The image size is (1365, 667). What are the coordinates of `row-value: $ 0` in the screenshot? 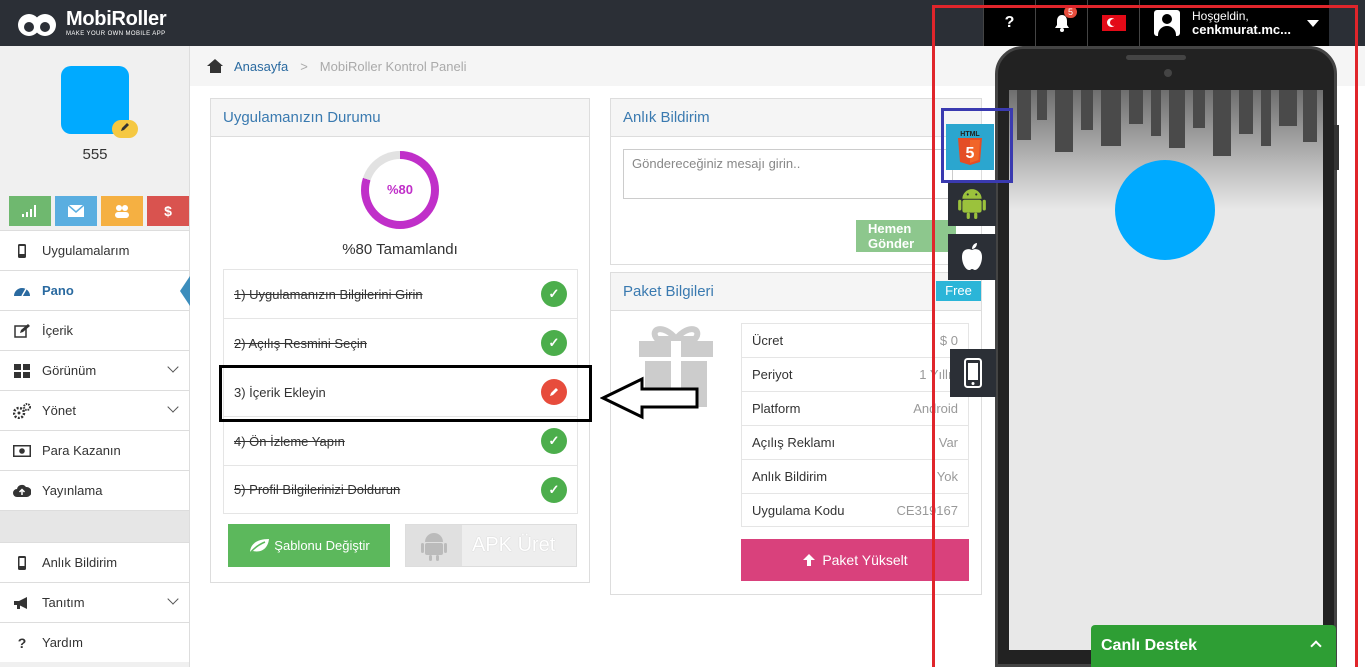 It's located at (948, 340).